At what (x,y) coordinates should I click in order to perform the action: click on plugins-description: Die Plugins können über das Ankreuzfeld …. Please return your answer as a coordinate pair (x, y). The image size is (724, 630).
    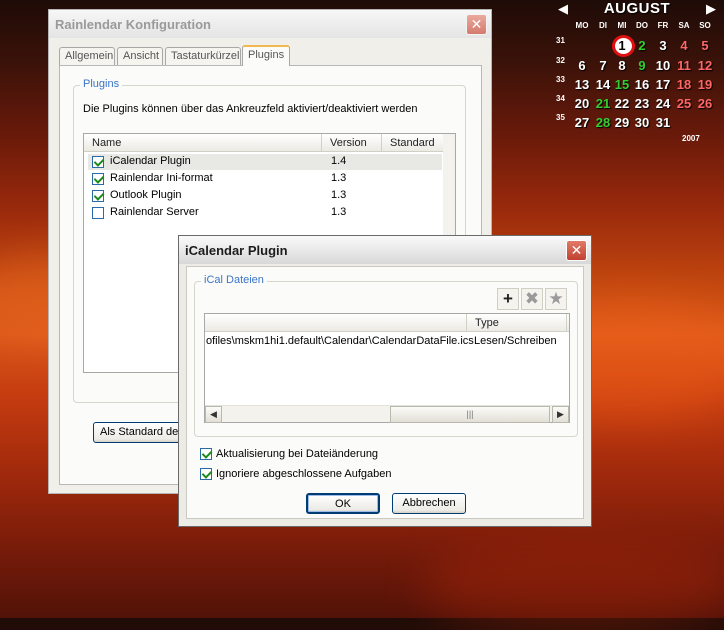
    Looking at the image, I should click on (250, 109).